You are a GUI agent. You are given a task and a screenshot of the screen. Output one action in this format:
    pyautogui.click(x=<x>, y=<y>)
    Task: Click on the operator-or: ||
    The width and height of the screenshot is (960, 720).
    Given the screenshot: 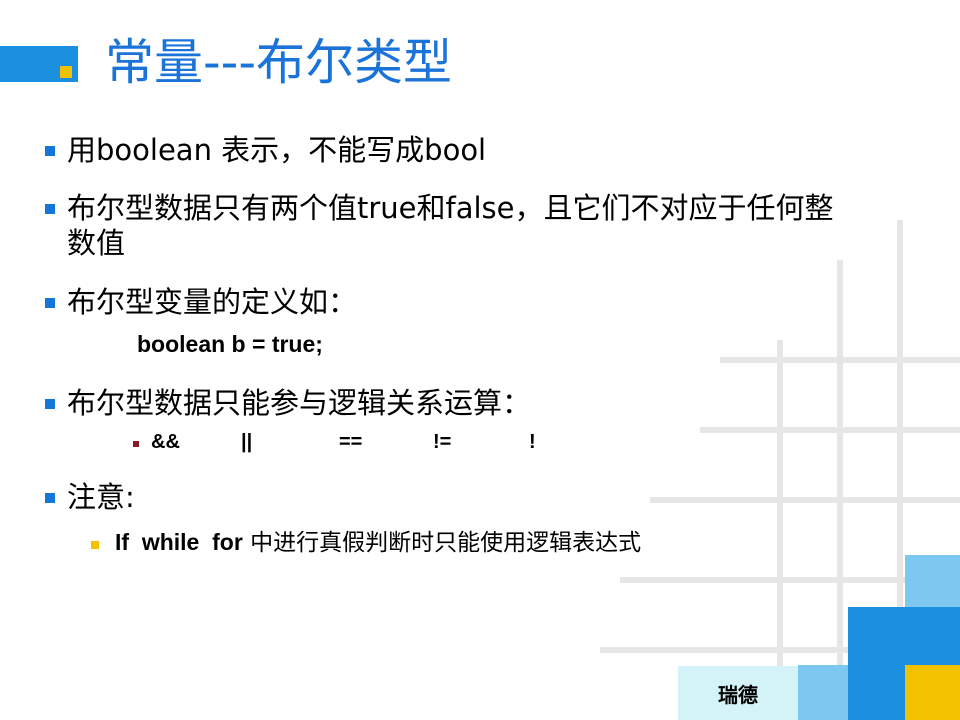 What is the action you would take?
    pyautogui.click(x=247, y=442)
    